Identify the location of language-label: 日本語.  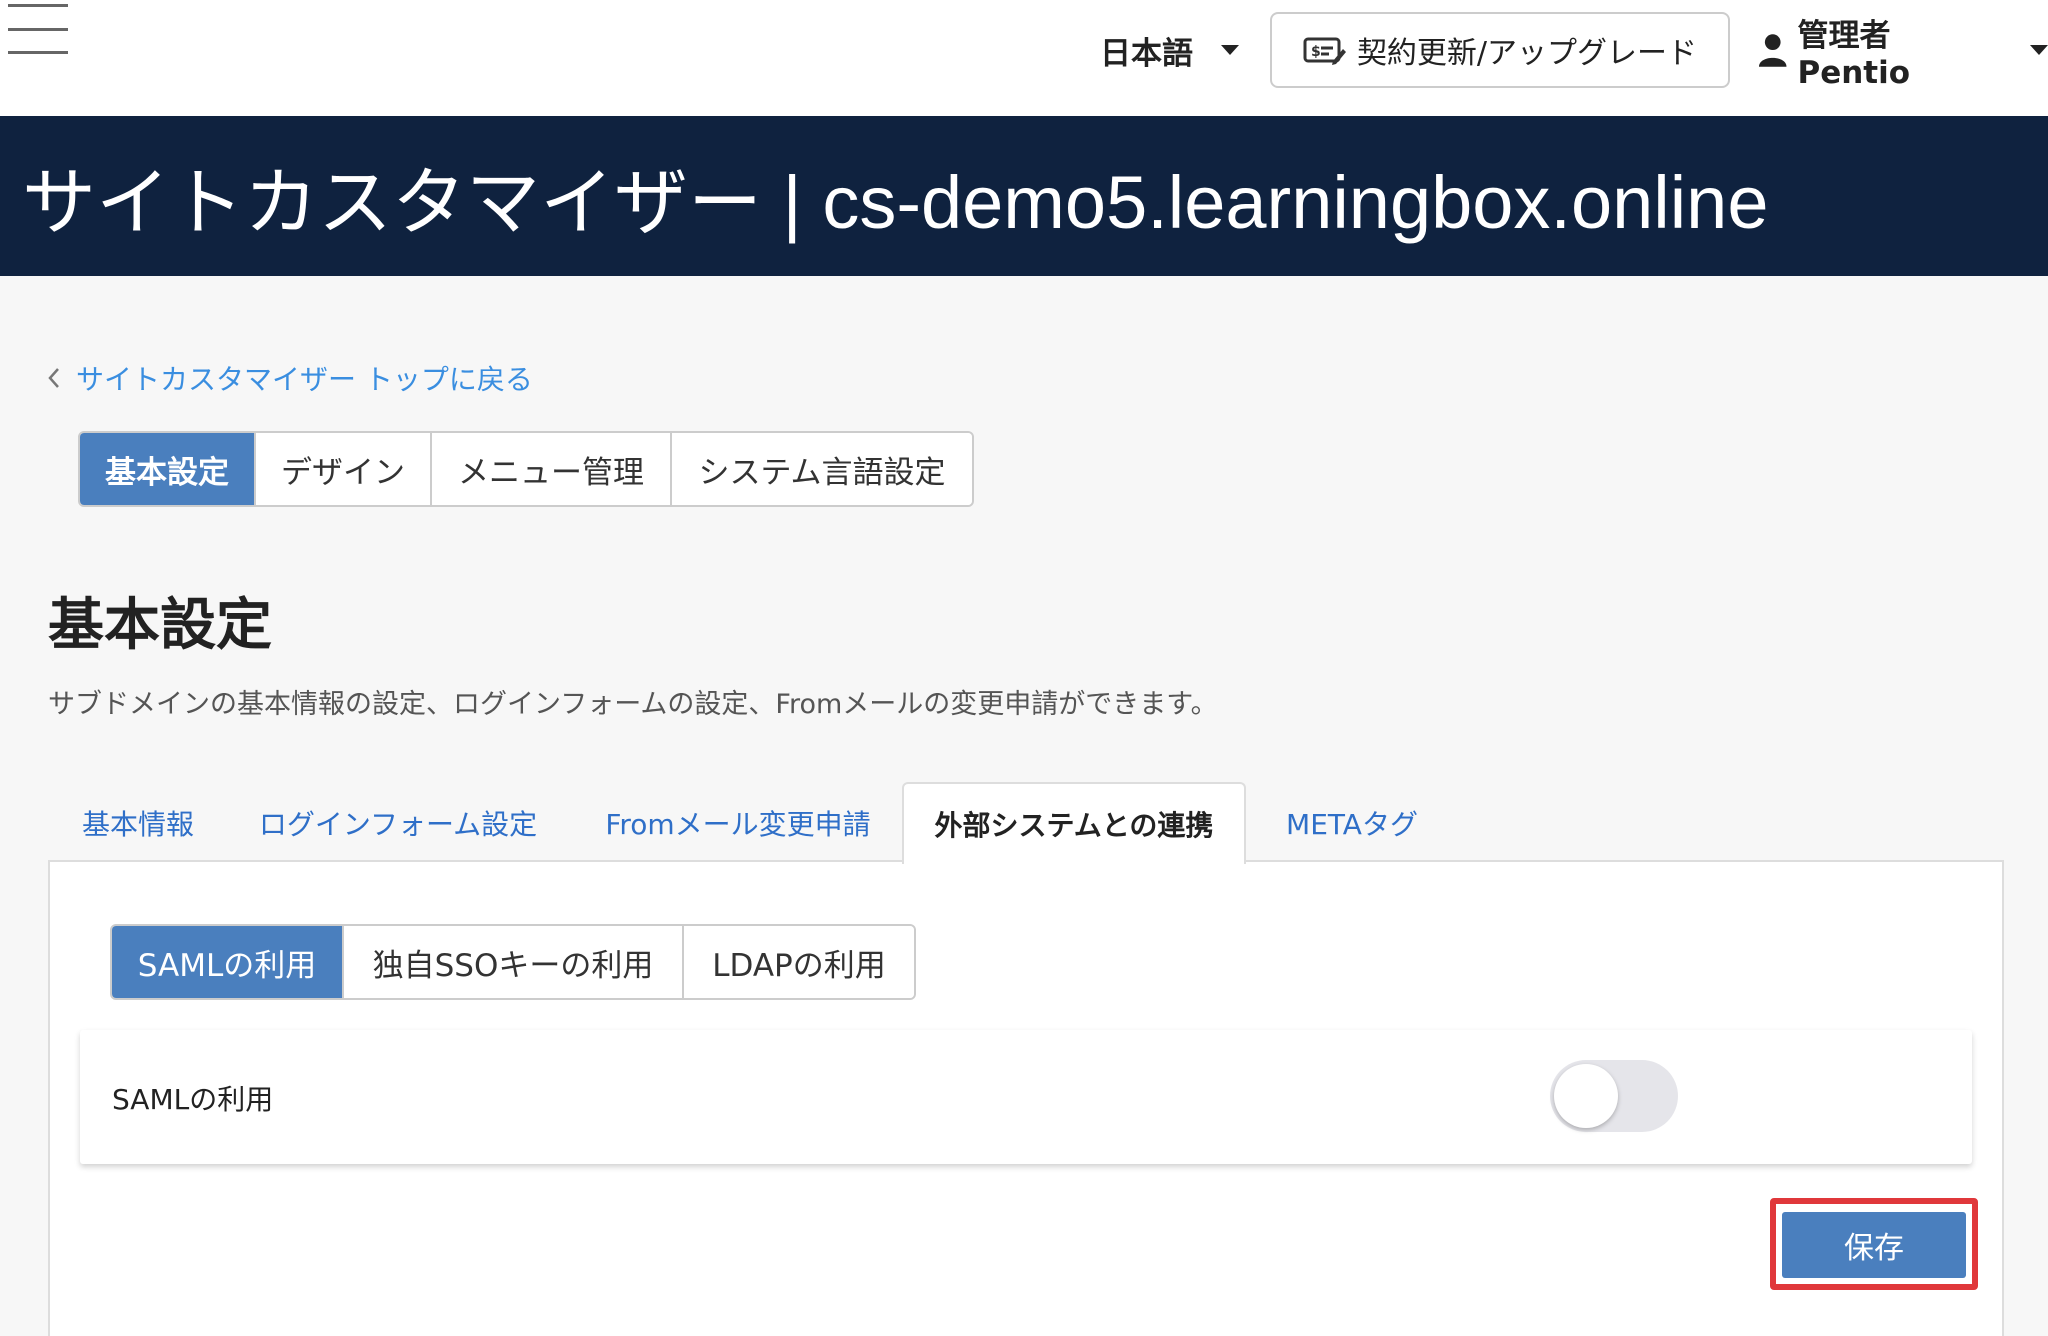
(1146, 53).